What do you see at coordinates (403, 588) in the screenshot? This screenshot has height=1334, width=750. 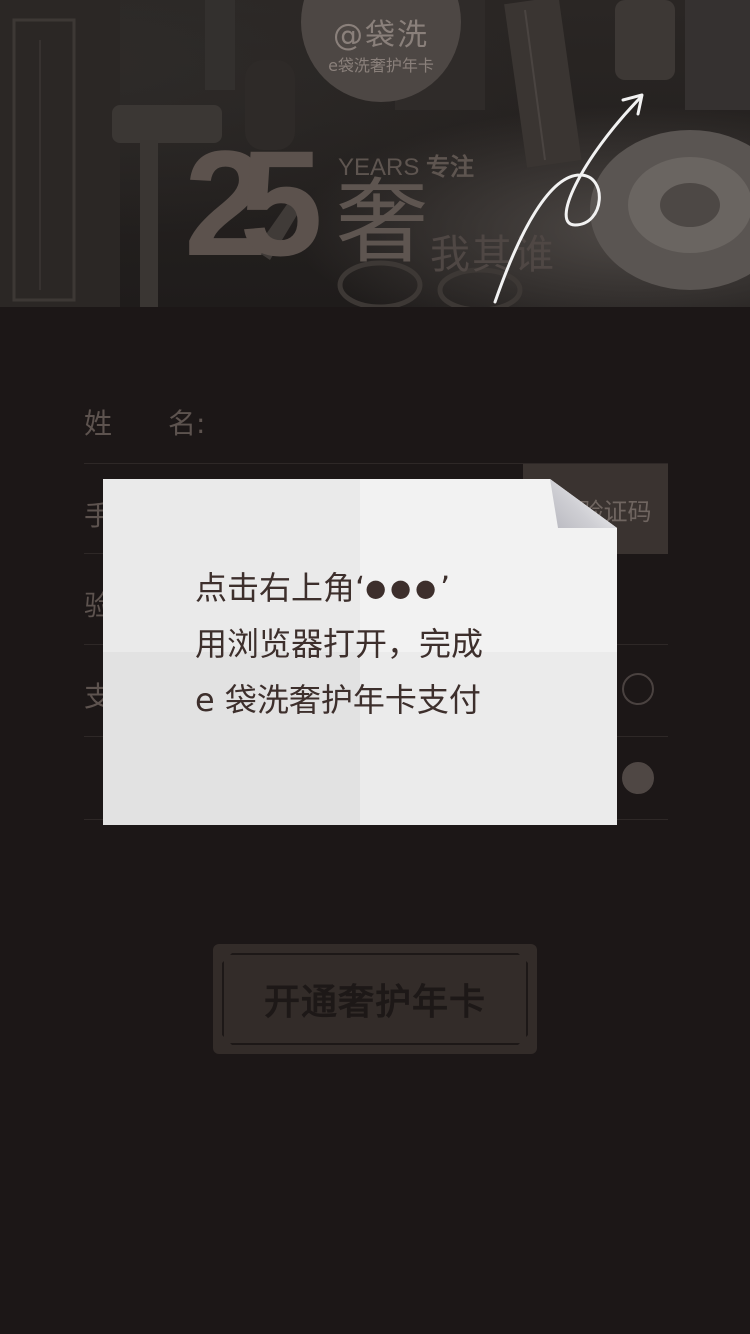 I see `more-dots-icon: ●●●` at bounding box center [403, 588].